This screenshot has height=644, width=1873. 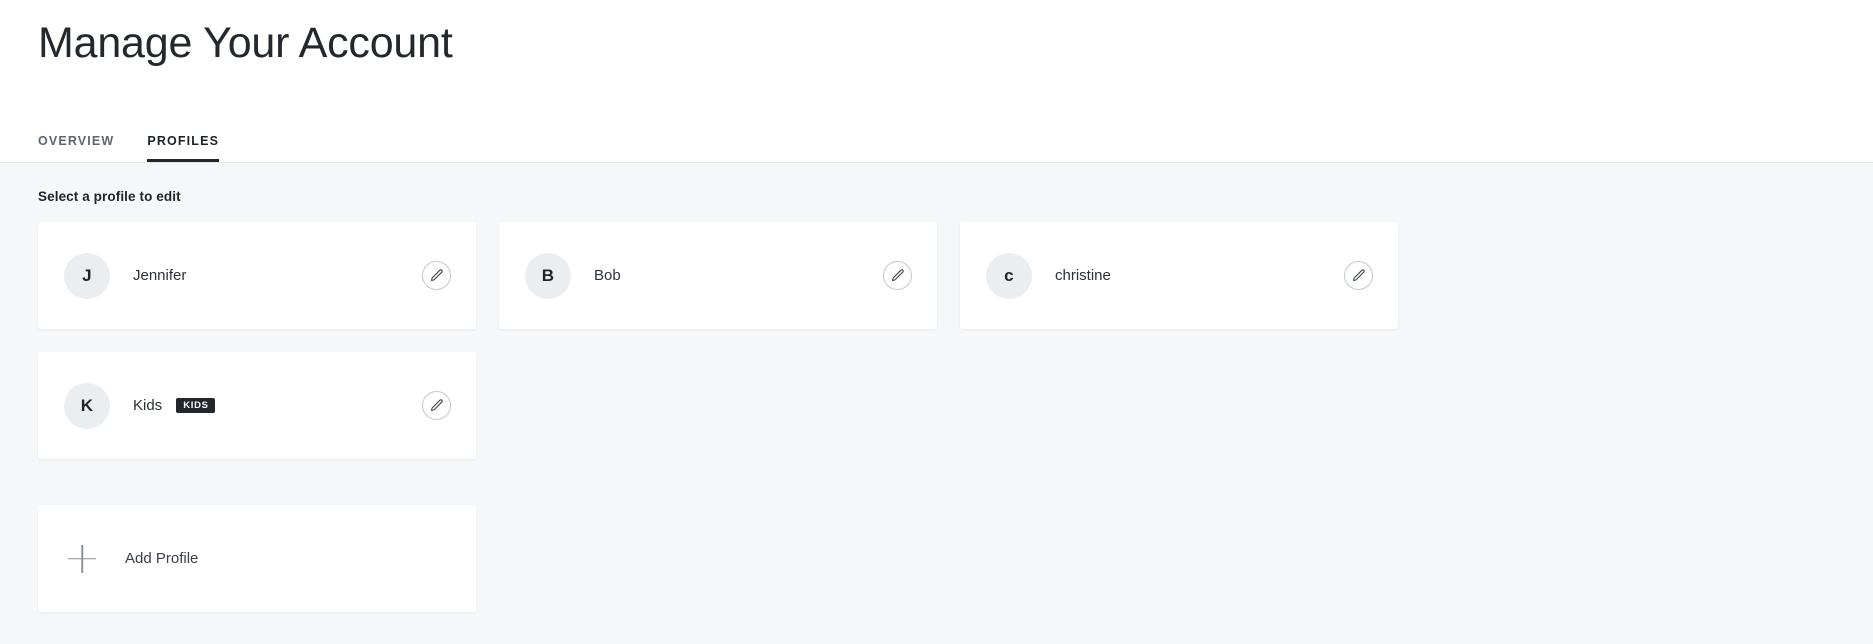 I want to click on profile-name: christine, so click(x=1083, y=275).